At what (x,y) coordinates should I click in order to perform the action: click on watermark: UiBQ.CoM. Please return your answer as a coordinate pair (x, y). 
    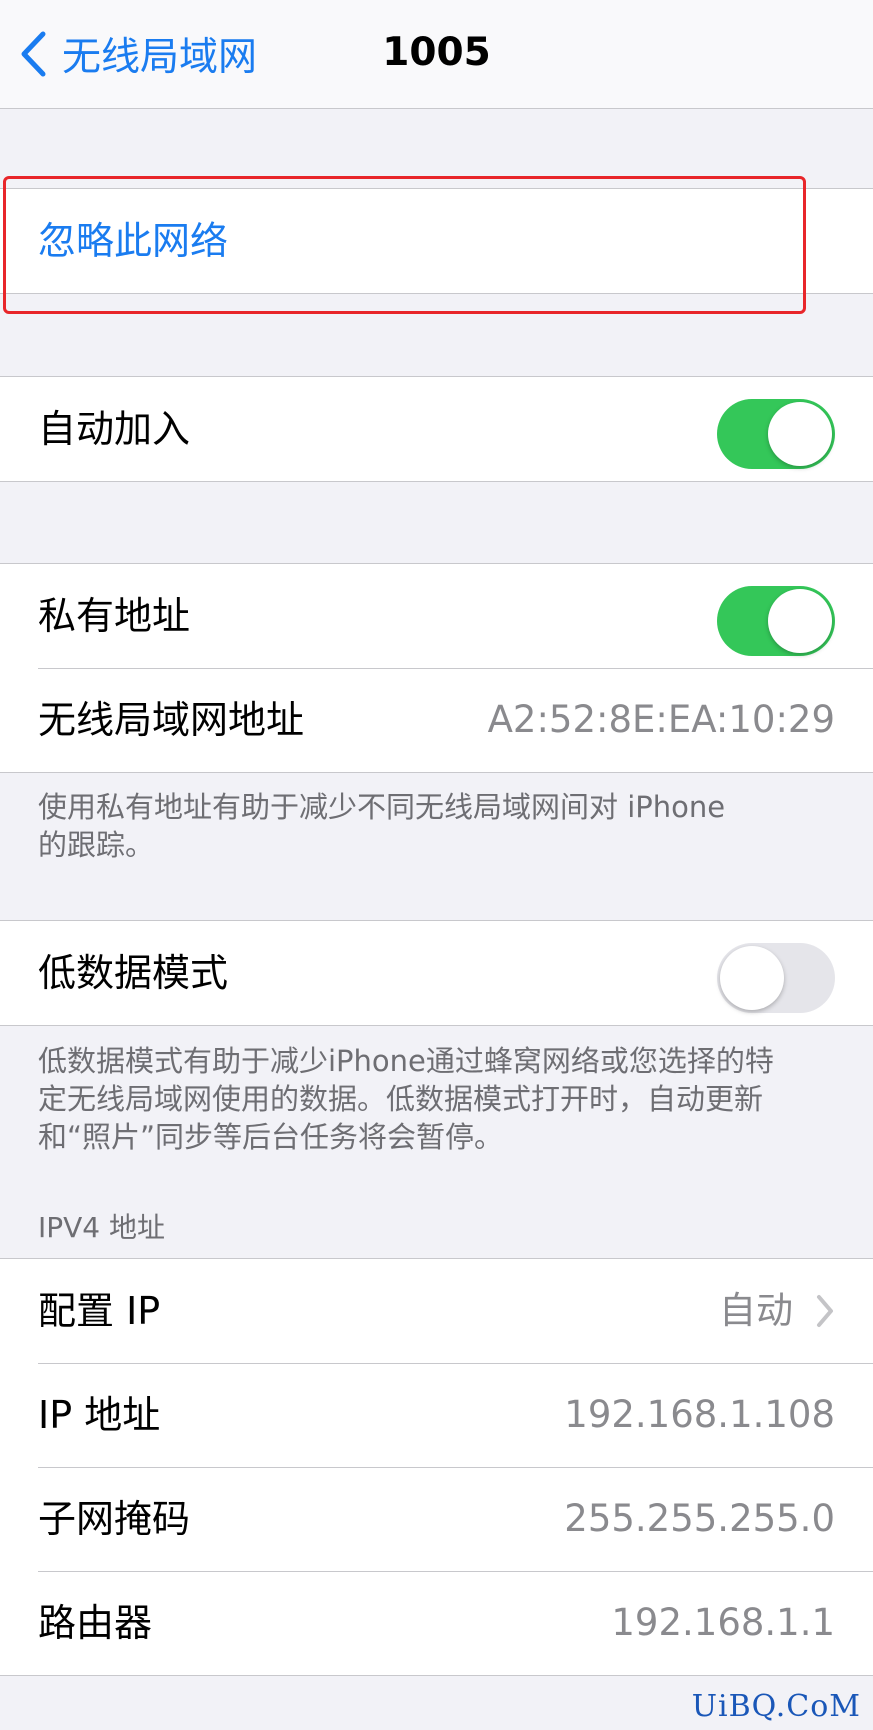
    Looking at the image, I should click on (776, 1706).